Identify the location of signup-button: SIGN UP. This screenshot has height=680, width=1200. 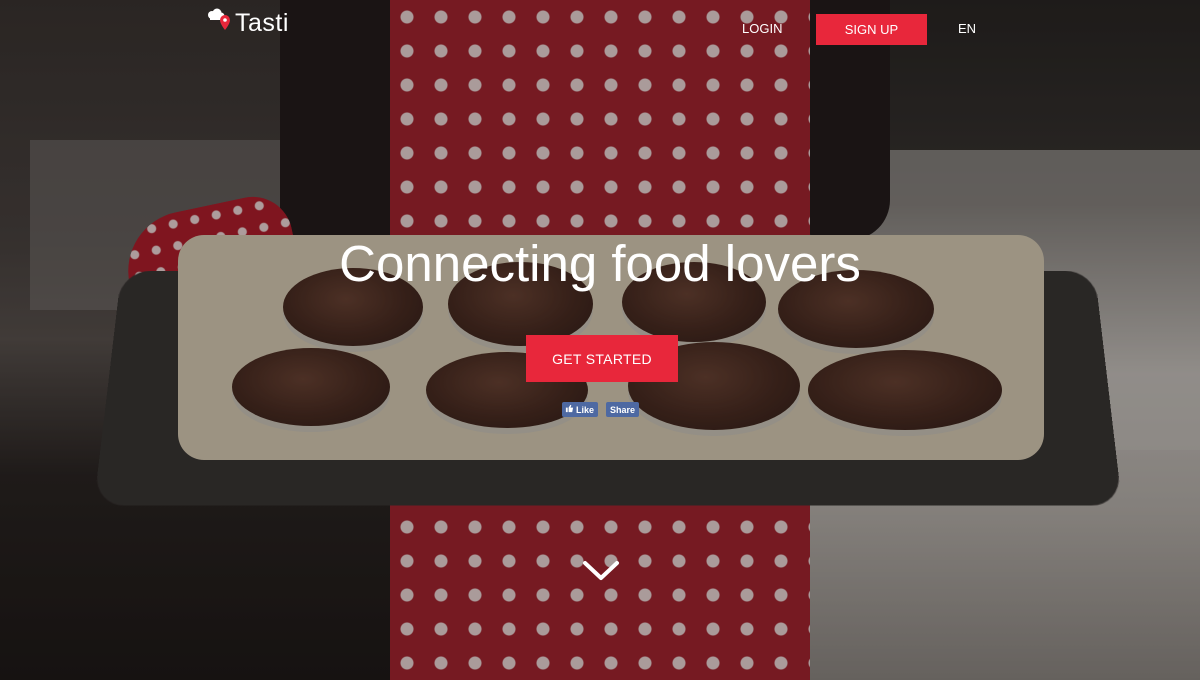
(871, 29).